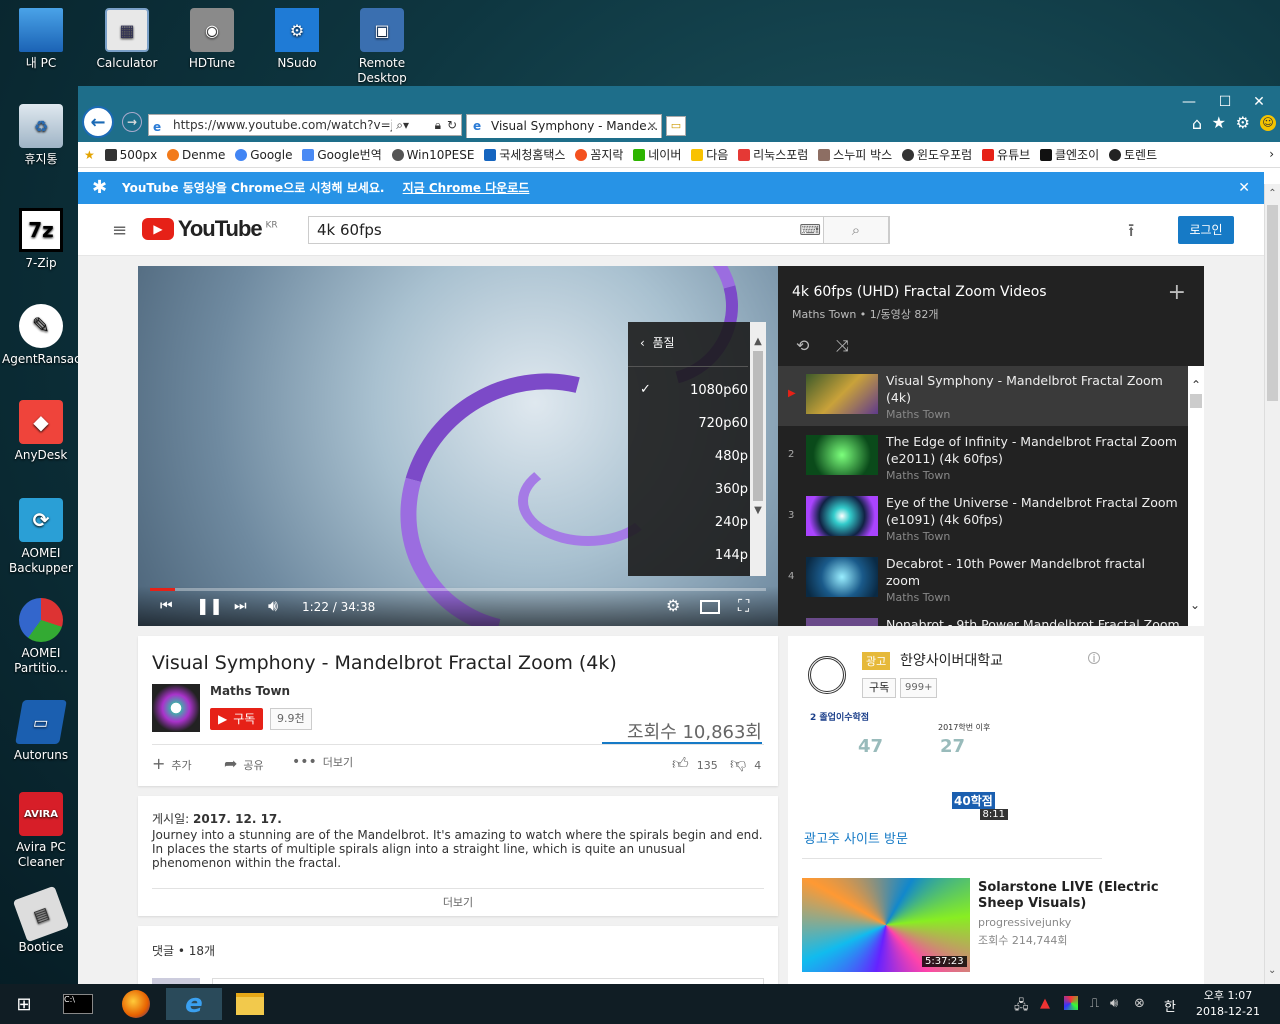 The height and width of the screenshot is (1024, 1280). I want to click on fav-item: Win10PESE, so click(432, 155).